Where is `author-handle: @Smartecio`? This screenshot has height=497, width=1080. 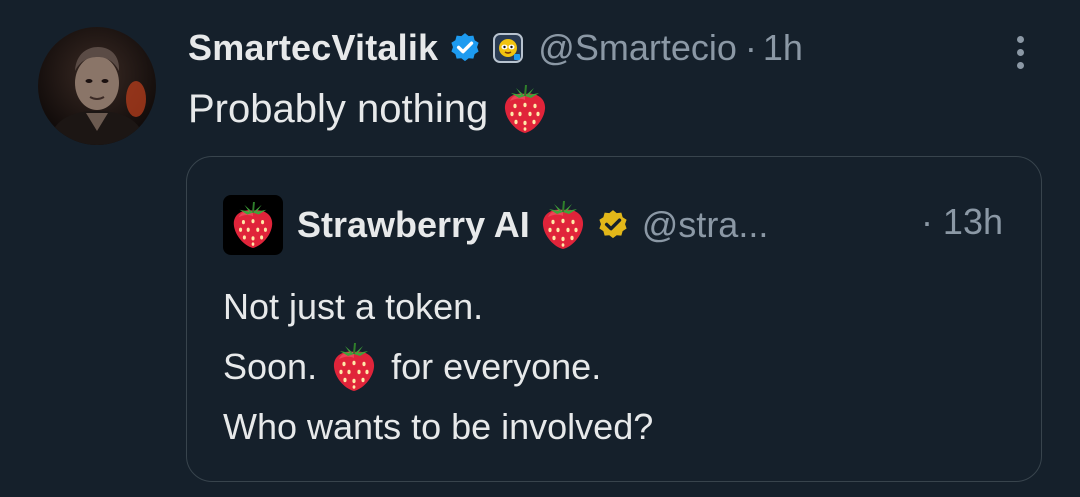 author-handle: @Smartecio is located at coordinates (637, 48).